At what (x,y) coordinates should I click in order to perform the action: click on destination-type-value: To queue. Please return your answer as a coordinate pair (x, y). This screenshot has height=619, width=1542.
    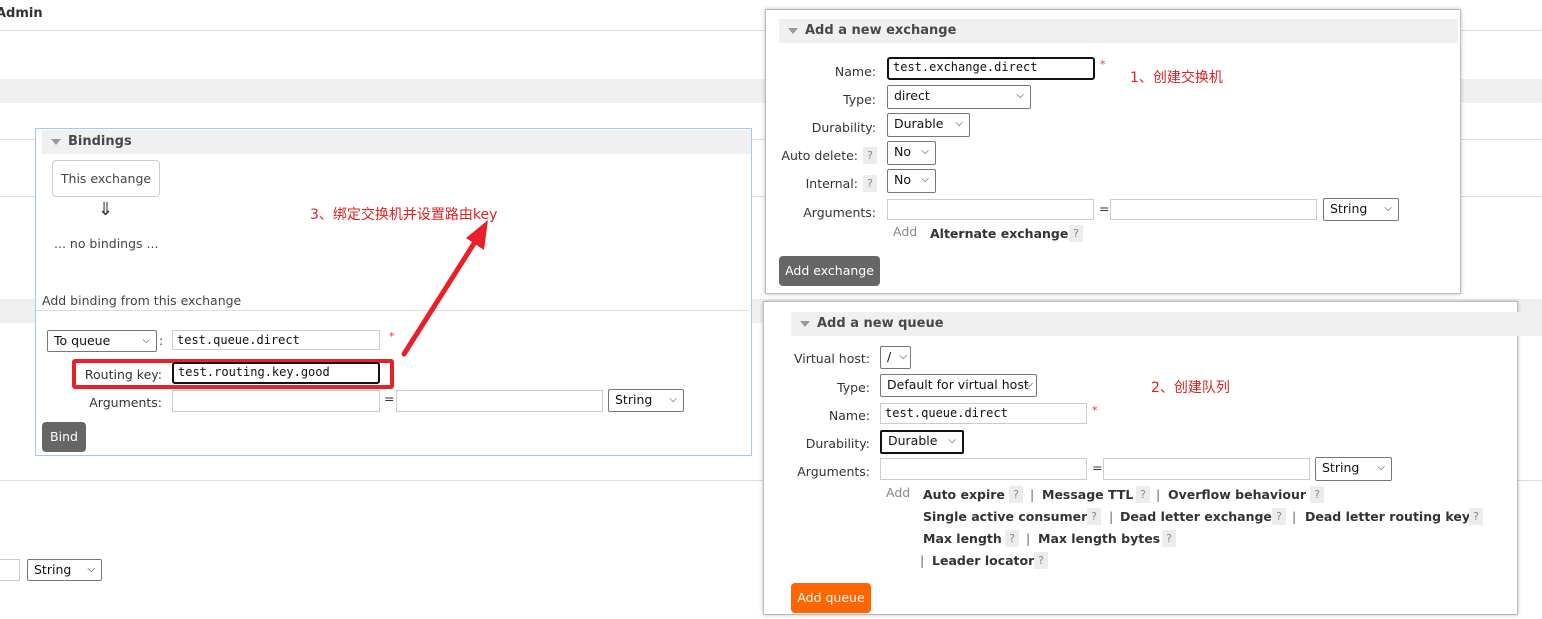
    Looking at the image, I should click on (82, 340).